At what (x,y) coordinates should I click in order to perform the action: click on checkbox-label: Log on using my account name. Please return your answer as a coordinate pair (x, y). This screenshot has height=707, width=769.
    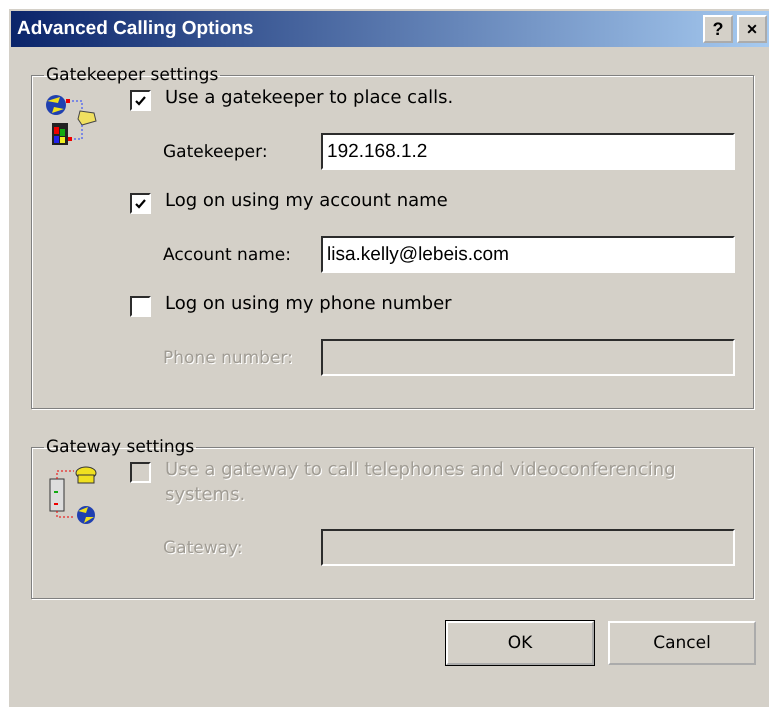
    Looking at the image, I should click on (306, 201).